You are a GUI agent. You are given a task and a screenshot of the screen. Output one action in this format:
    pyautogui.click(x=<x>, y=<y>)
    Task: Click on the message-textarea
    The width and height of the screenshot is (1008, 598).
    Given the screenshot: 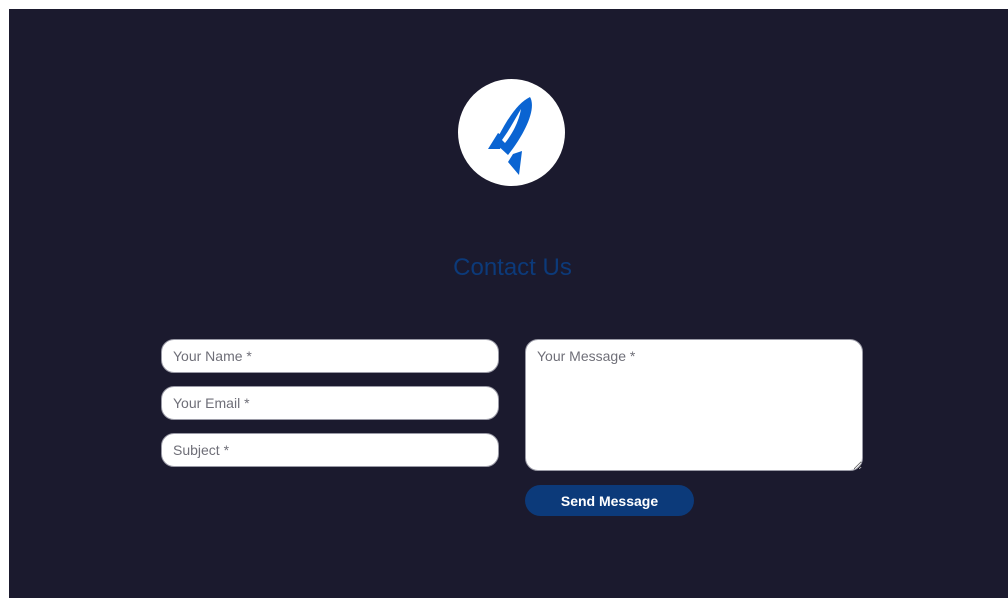 What is the action you would take?
    pyautogui.click(x=694, y=405)
    